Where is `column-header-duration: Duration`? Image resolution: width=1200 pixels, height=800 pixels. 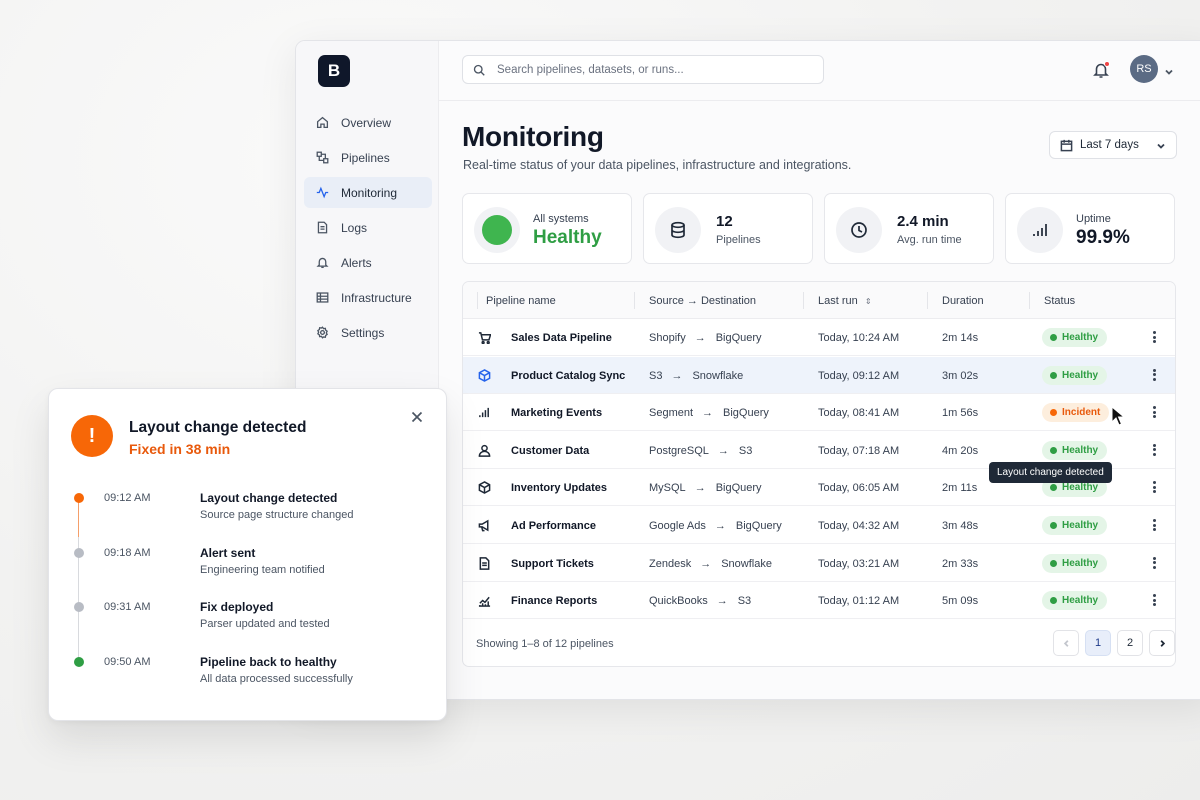 column-header-duration: Duration is located at coordinates (963, 301).